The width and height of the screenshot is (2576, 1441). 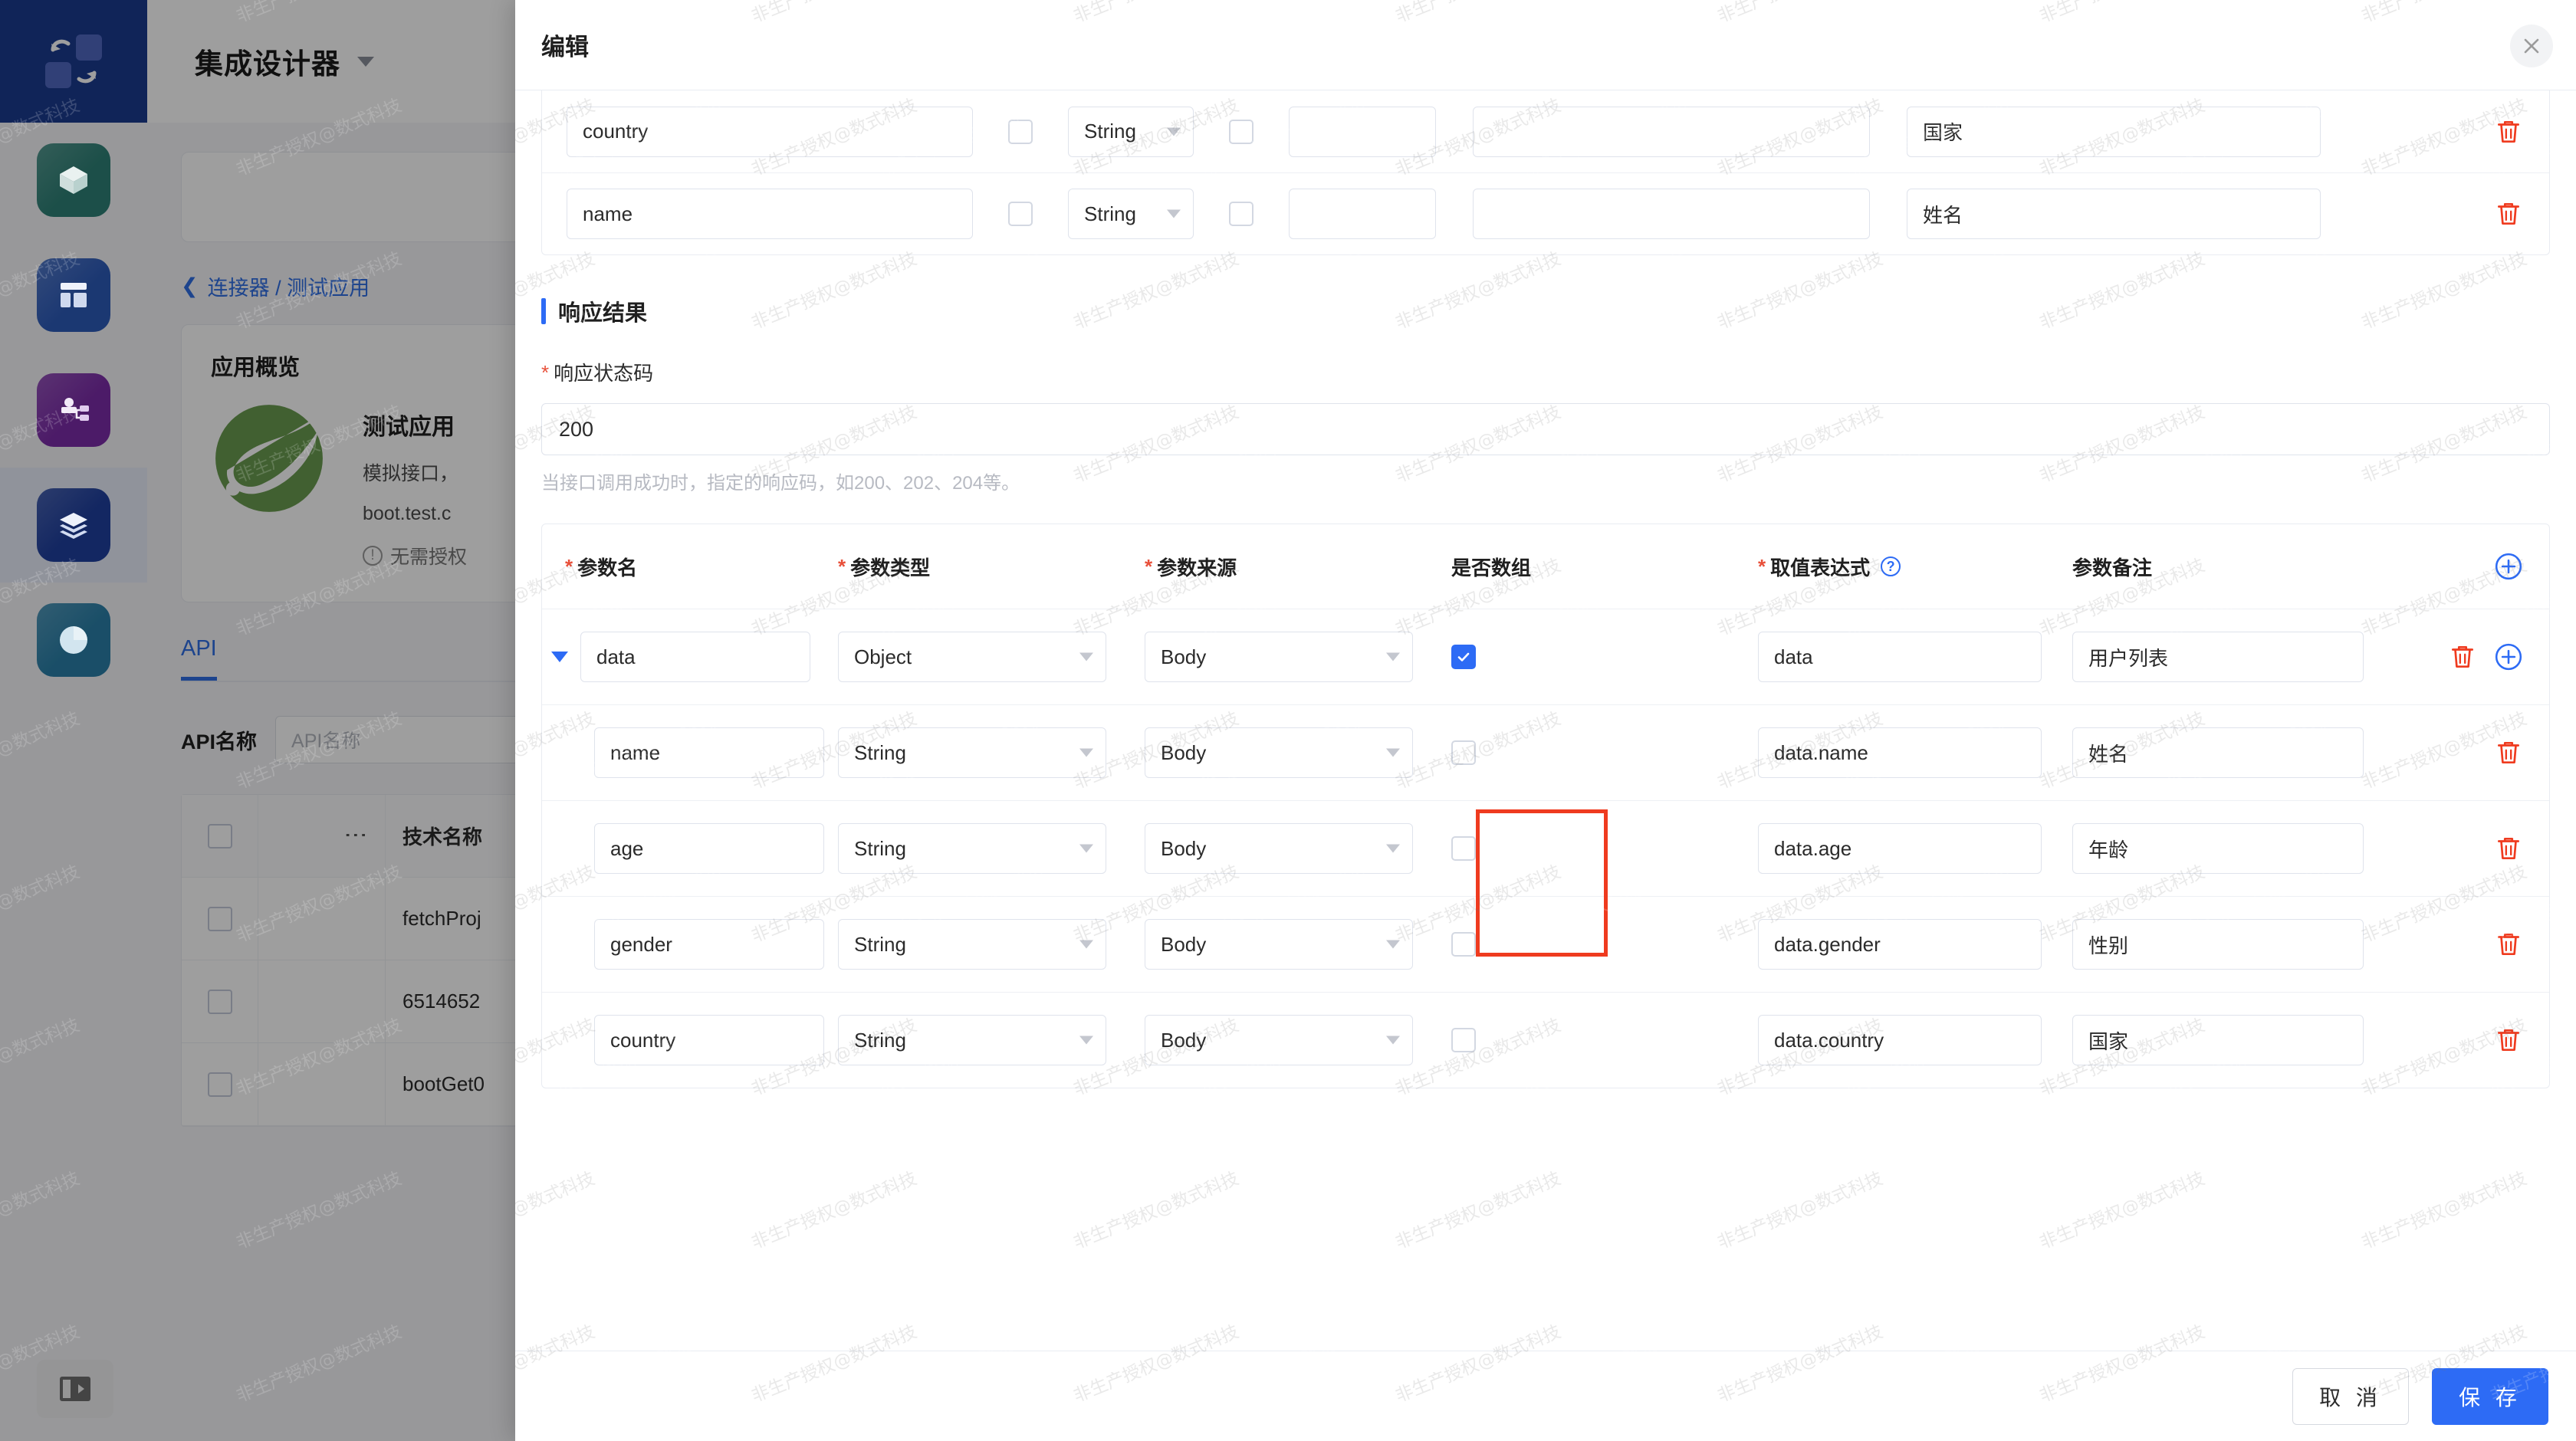 I want to click on column-remark: 参数备注, so click(x=2112, y=567).